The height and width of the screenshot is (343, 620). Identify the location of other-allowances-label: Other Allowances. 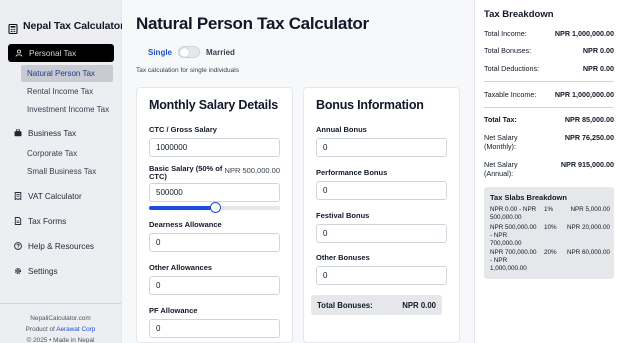
(181, 267).